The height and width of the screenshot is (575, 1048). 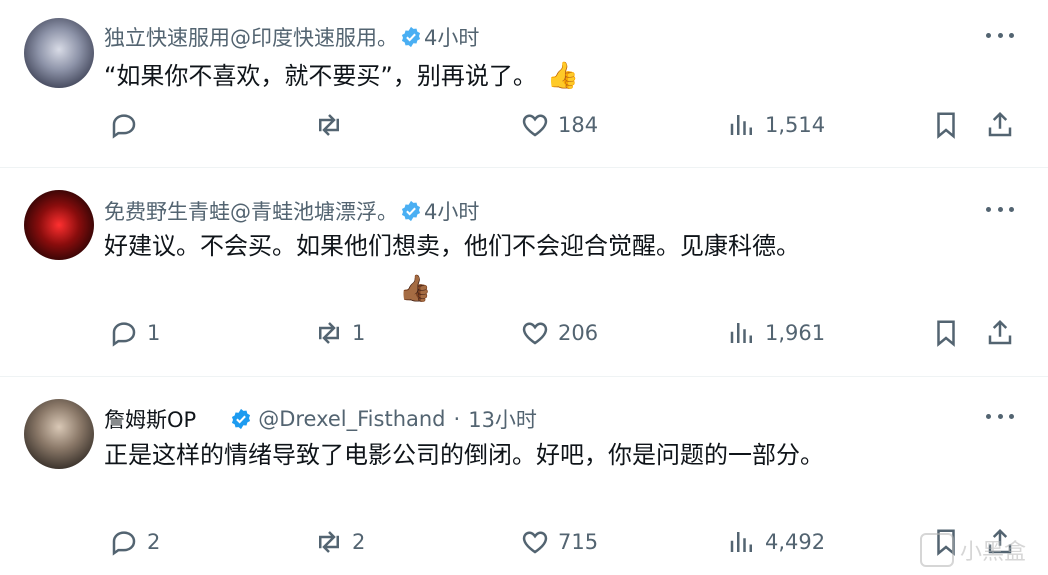 I want to click on tweet-text-content: 好建议。不会买。如果他们想卖，他们不会迎合觉醒。见康科德。, so click(x=452, y=246).